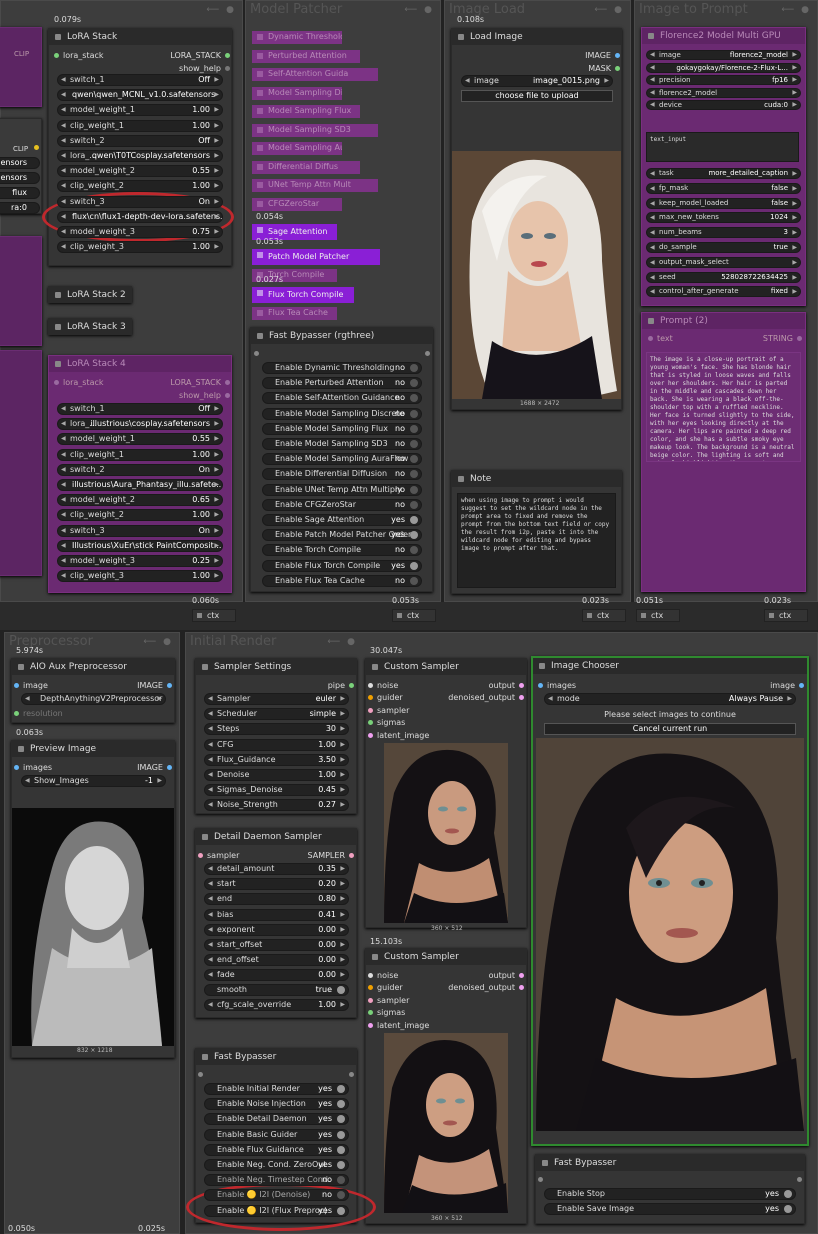 The image size is (818, 1234). I want to click on chooser-bypass-toggle-1: Enable Save Image yes, so click(670, 1209).